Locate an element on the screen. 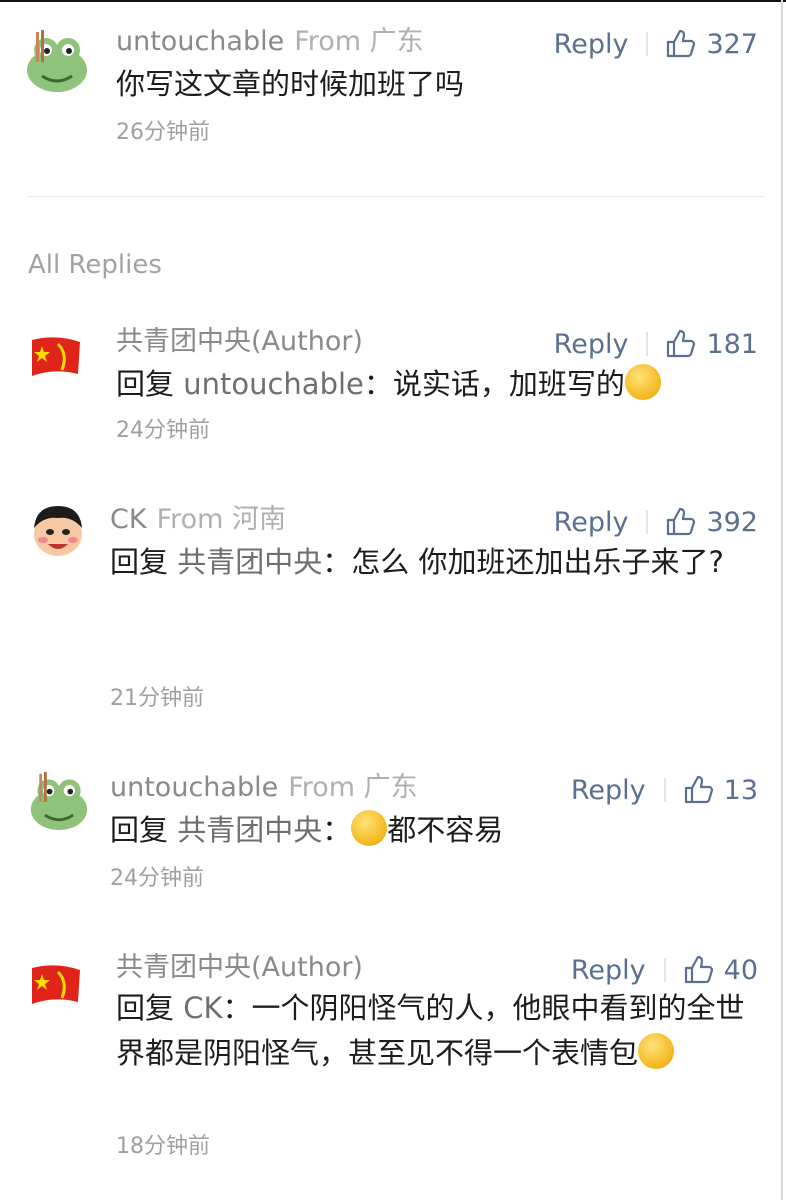  reply-author: untouchable From 广东 is located at coordinates (264, 787).